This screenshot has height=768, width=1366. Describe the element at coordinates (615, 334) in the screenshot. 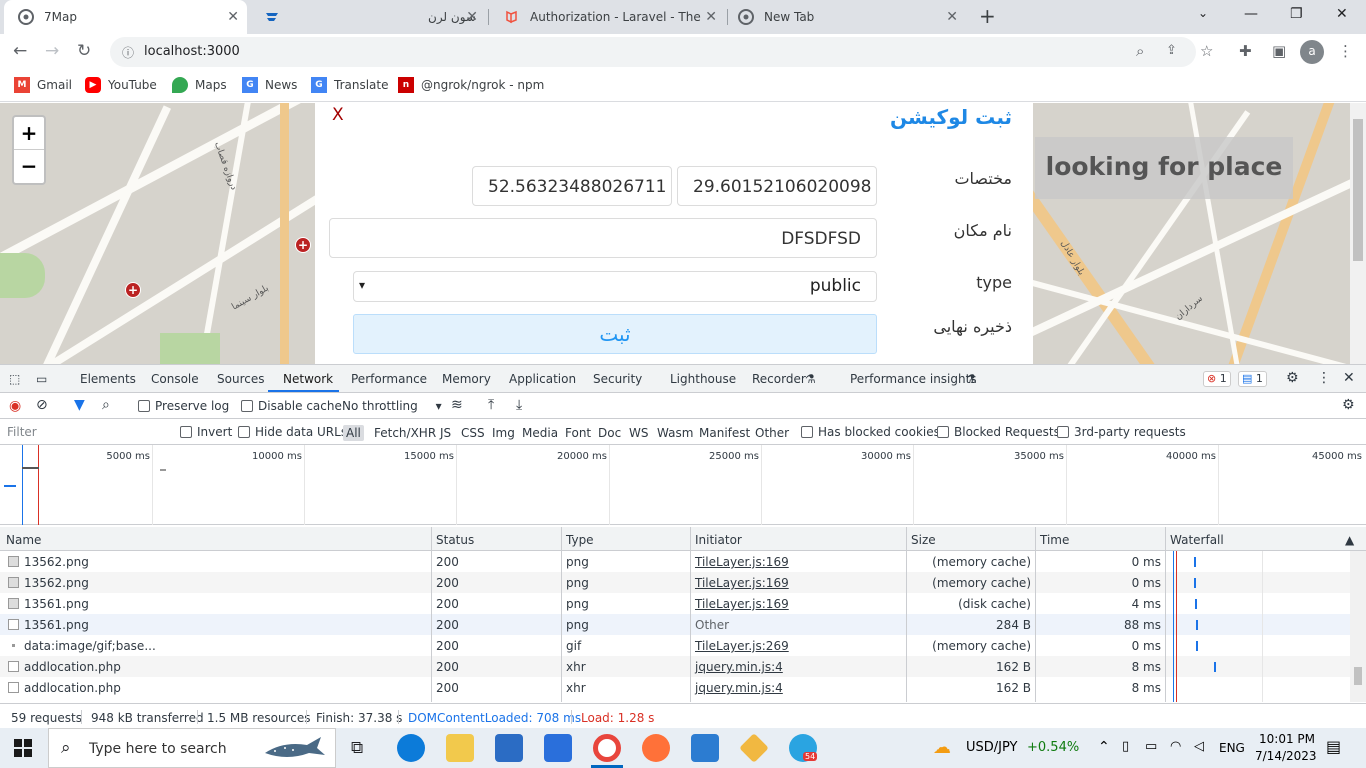

I see `submit-button: ثبت` at that location.